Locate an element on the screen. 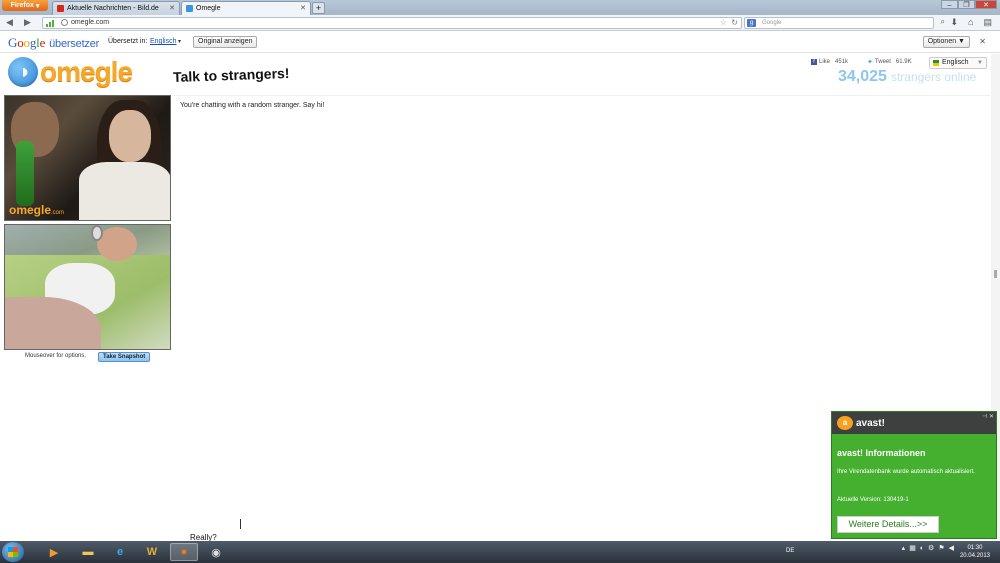 The image size is (1000, 563). avast-title: avast! is located at coordinates (870, 423).